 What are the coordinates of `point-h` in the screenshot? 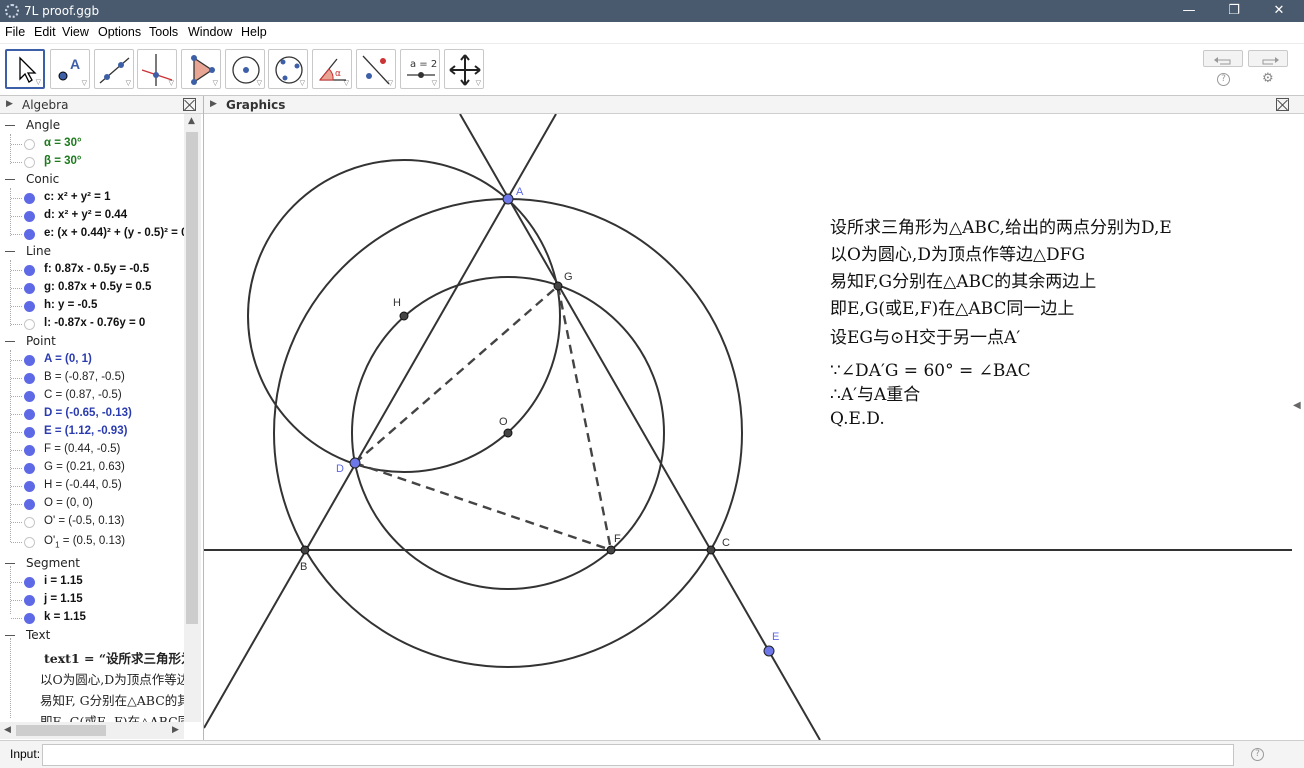 It's located at (404, 316).